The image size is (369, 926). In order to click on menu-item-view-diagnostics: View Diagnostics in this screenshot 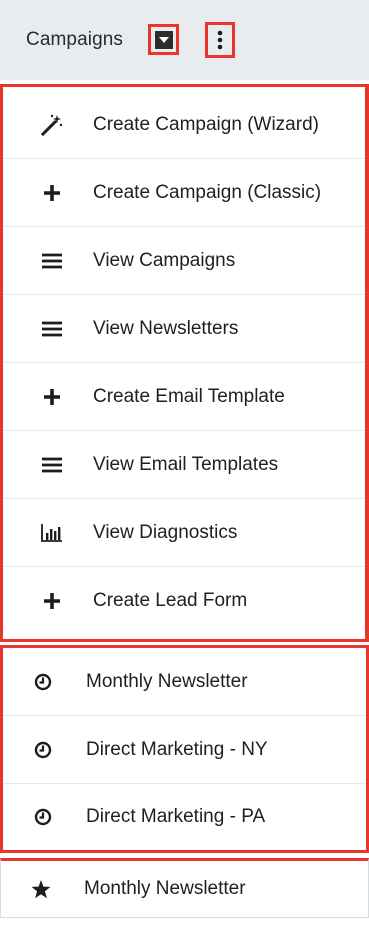, I will do `click(184, 533)`.